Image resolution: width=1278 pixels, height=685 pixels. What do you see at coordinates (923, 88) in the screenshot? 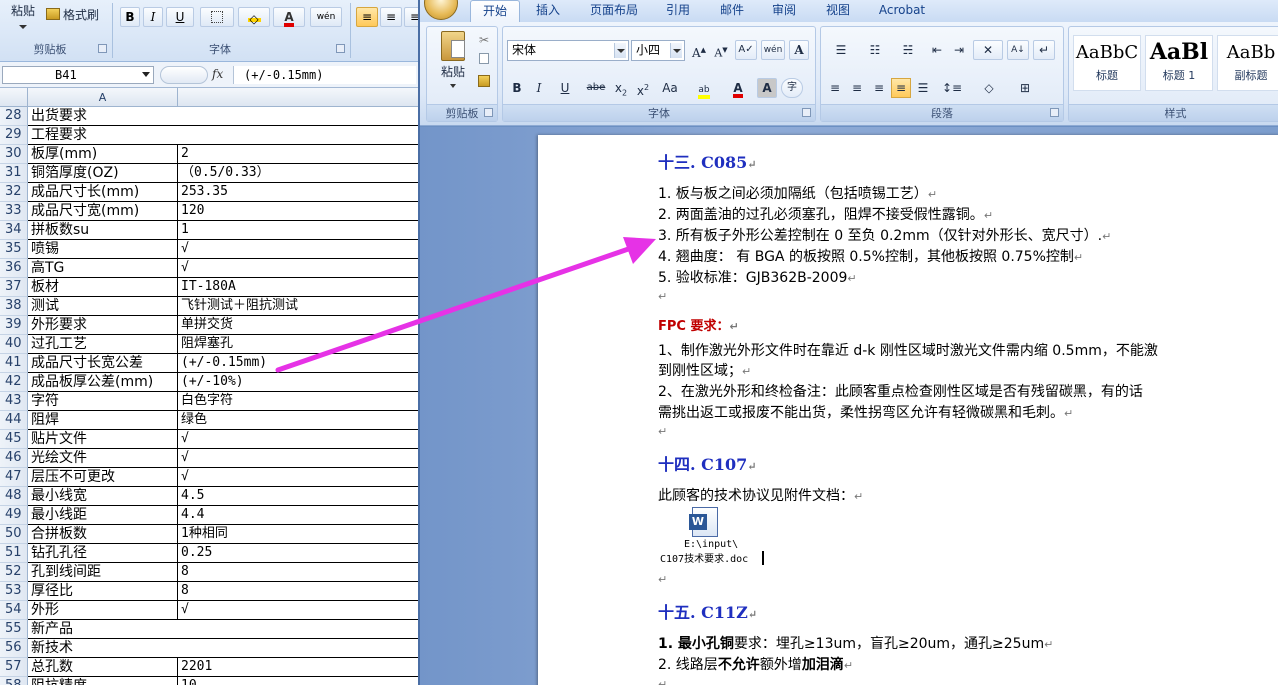
I see `distribute-icon: ☰` at bounding box center [923, 88].